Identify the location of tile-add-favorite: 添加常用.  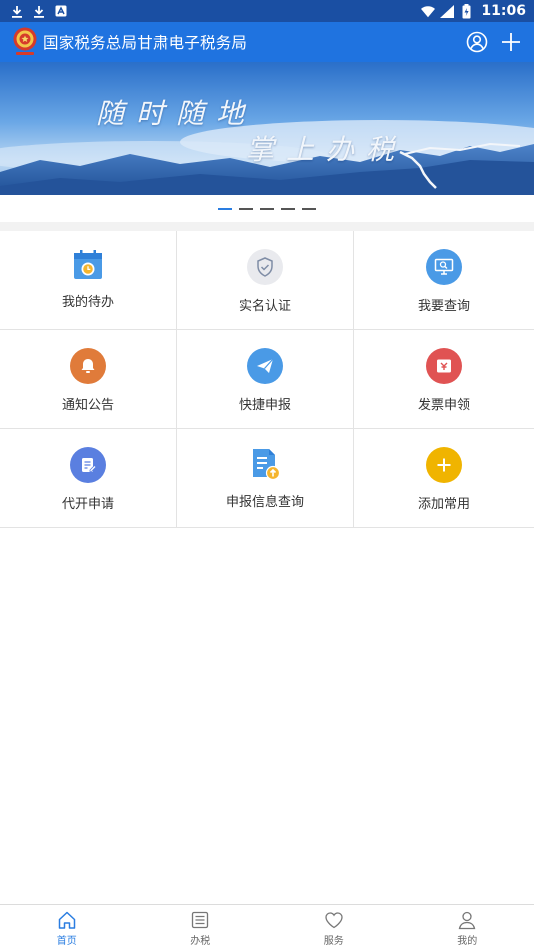
(444, 478).